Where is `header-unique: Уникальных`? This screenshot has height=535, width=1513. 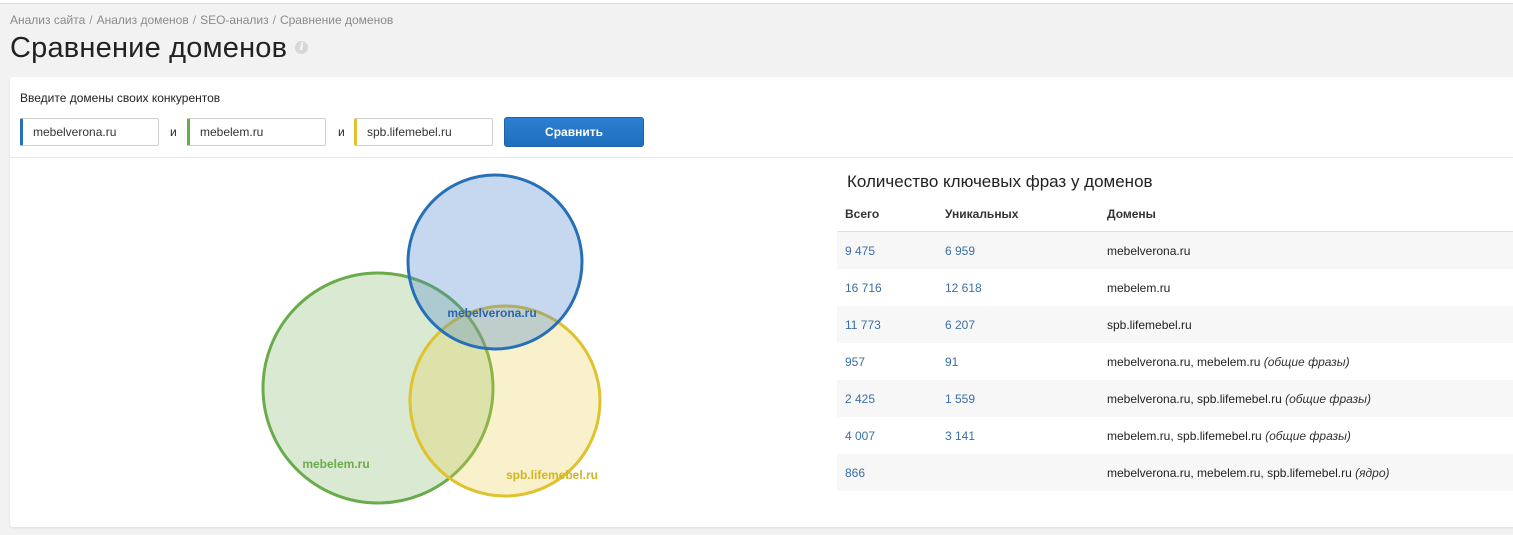
header-unique: Уникальных is located at coordinates (1018, 214).